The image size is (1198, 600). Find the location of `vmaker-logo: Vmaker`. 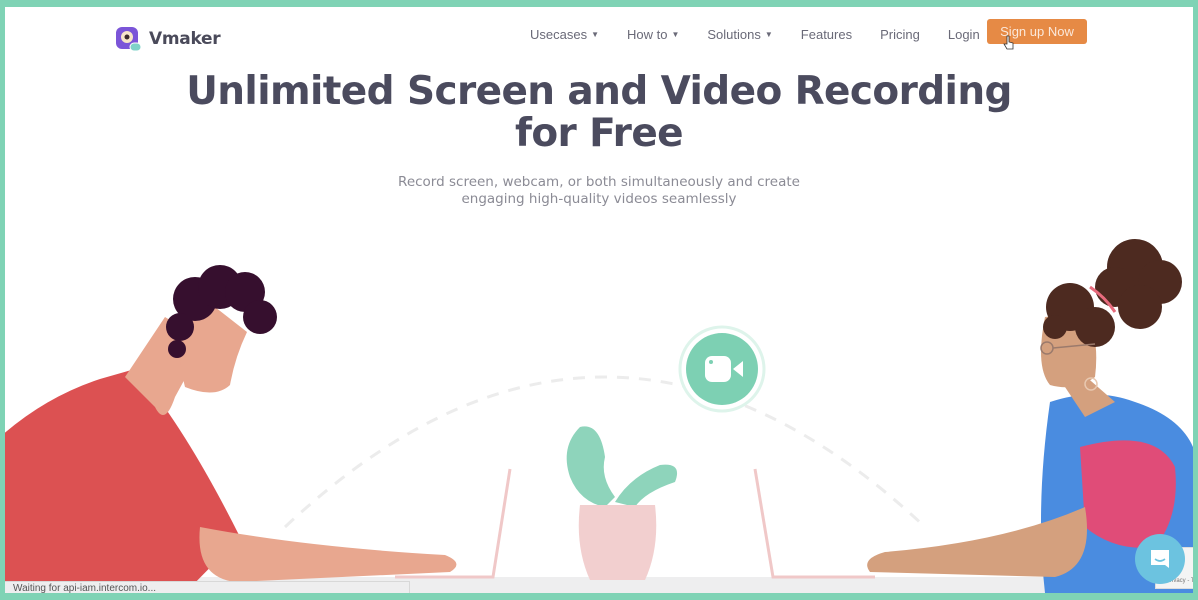

vmaker-logo: Vmaker is located at coordinates (167, 39).